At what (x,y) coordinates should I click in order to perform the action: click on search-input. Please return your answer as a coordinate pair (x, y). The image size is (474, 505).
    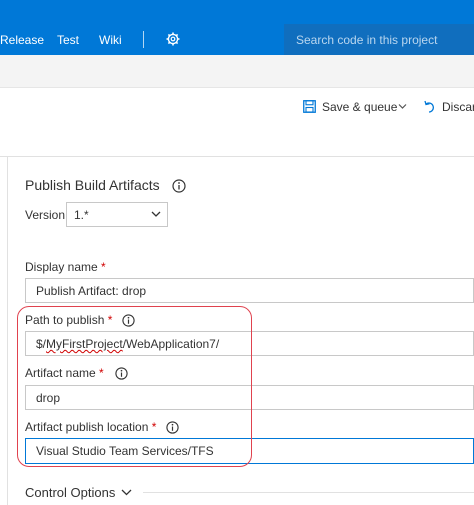
    Looking at the image, I should click on (379, 39).